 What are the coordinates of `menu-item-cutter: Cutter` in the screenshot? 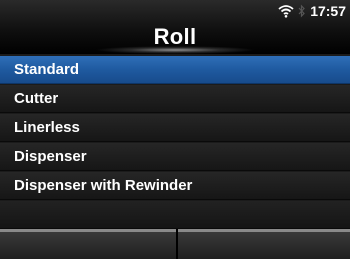 It's located at (175, 99).